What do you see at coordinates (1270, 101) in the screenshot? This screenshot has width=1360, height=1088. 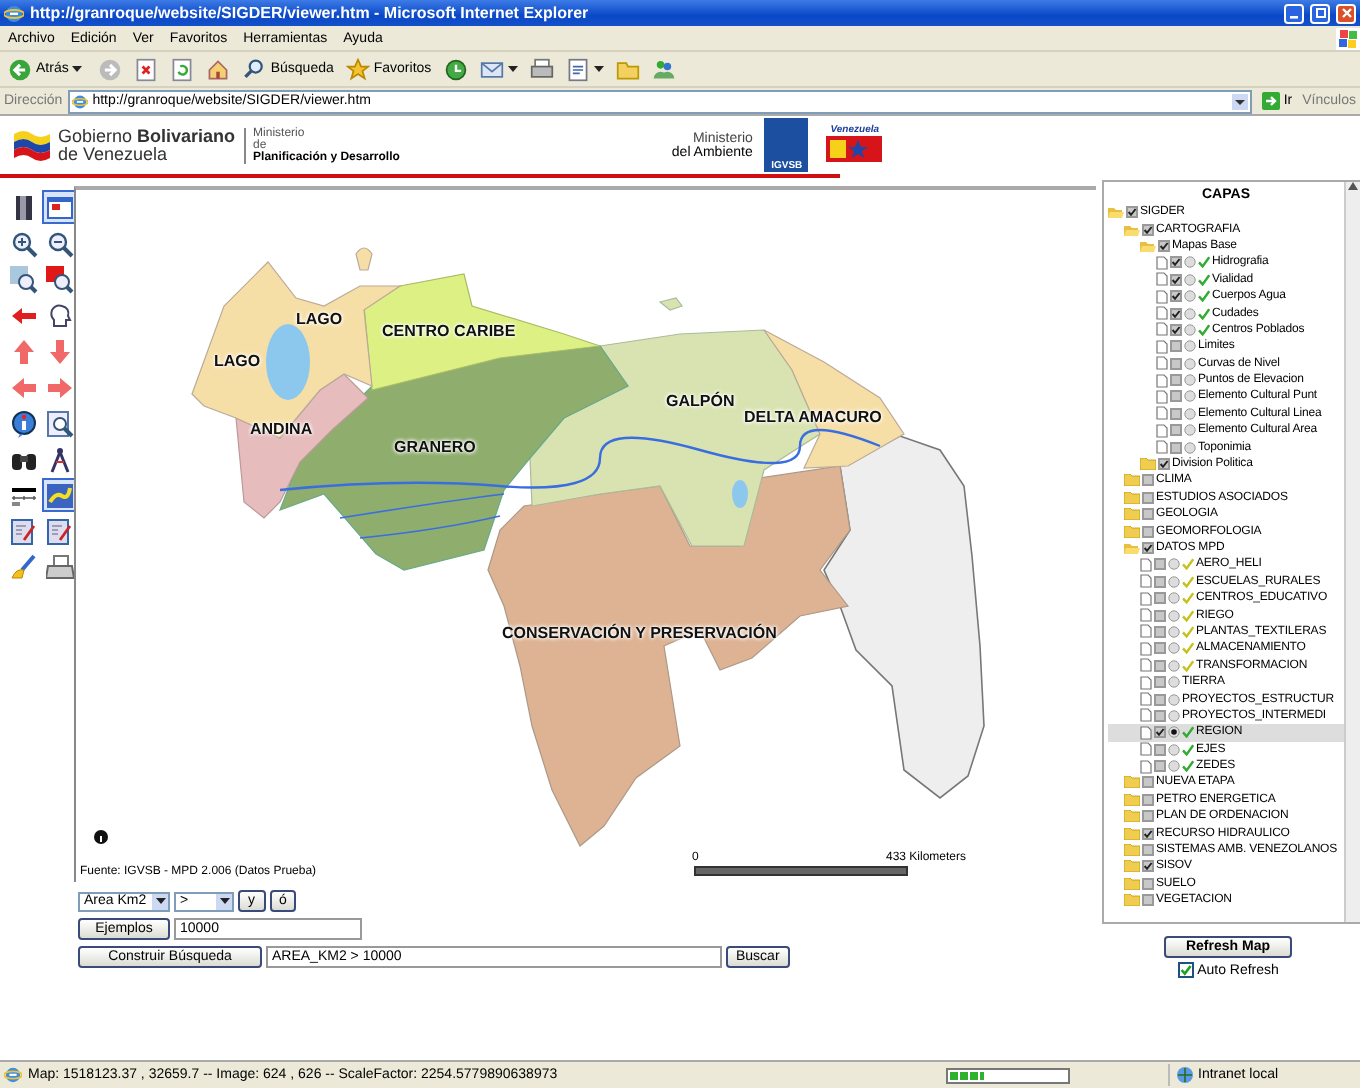 I see `go-arrow-icon` at bounding box center [1270, 101].